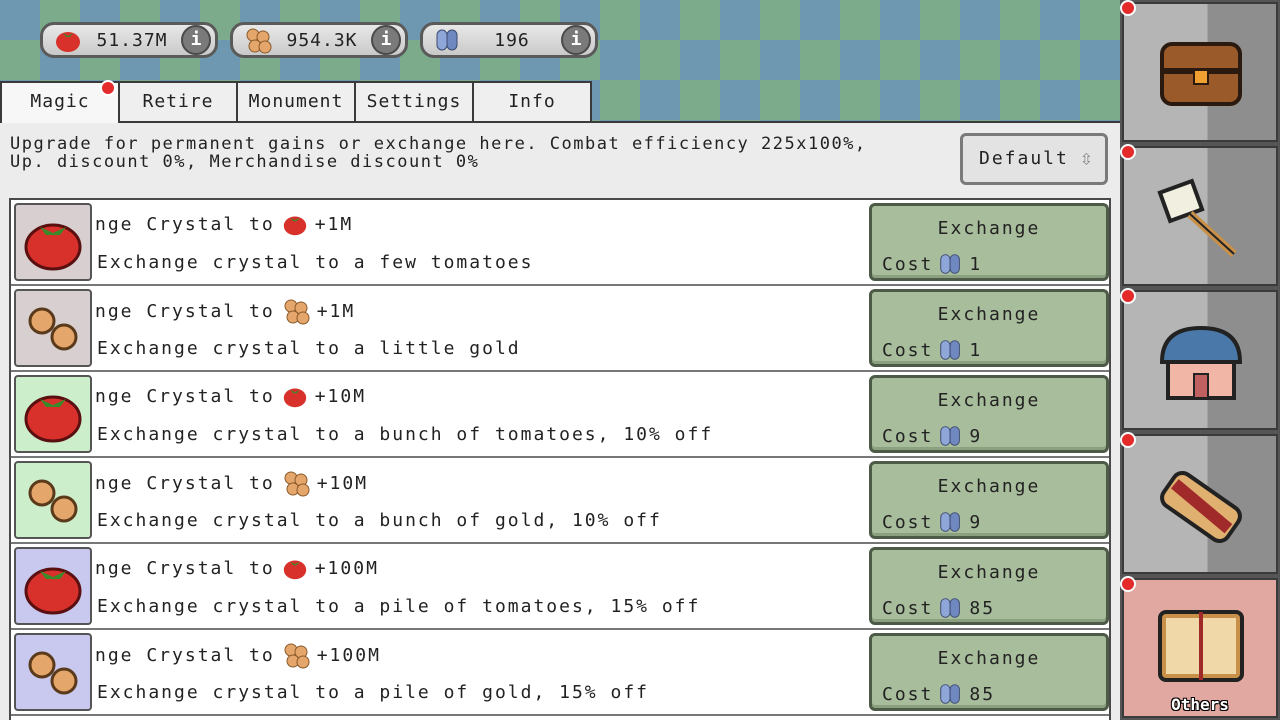 The image size is (1280, 720). I want to click on book-icon, so click(1201, 646).